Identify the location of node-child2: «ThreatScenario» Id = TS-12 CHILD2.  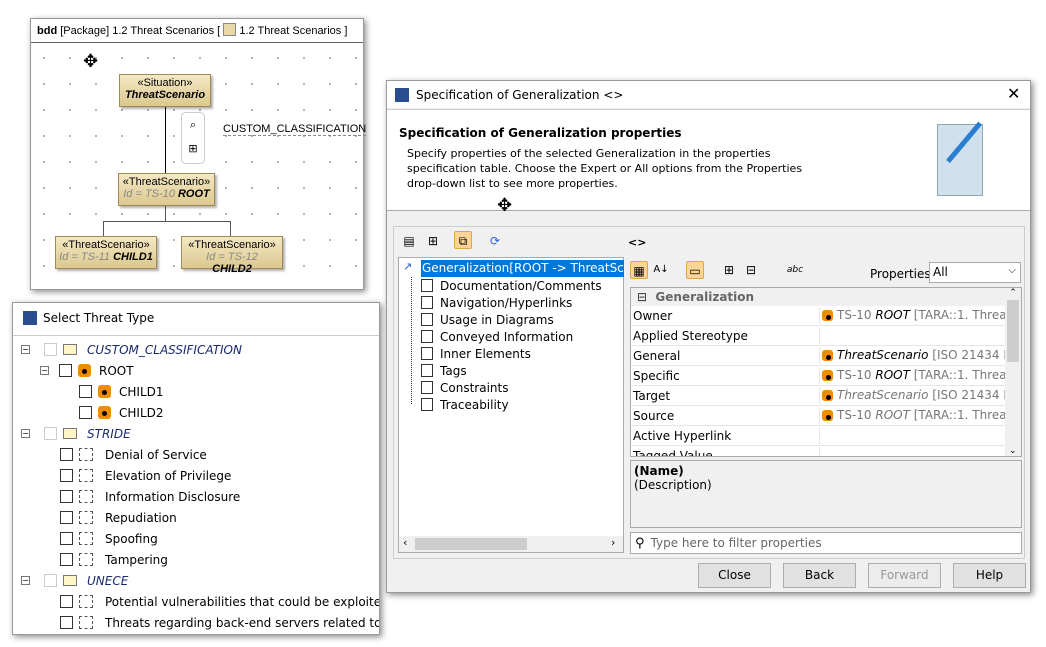
(232, 255).